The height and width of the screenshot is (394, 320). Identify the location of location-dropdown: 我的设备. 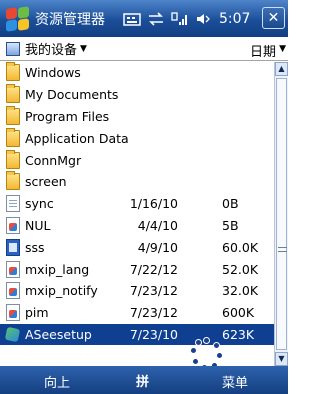
(51, 48).